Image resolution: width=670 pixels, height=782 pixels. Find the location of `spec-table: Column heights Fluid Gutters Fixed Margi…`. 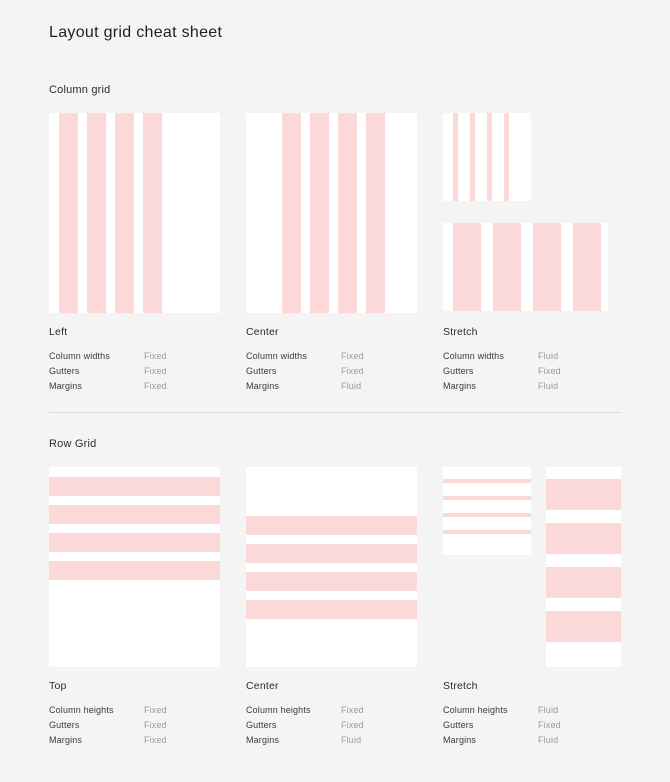

spec-table: Column heights Fluid Gutters Fixed Margi… is located at coordinates (528, 725).